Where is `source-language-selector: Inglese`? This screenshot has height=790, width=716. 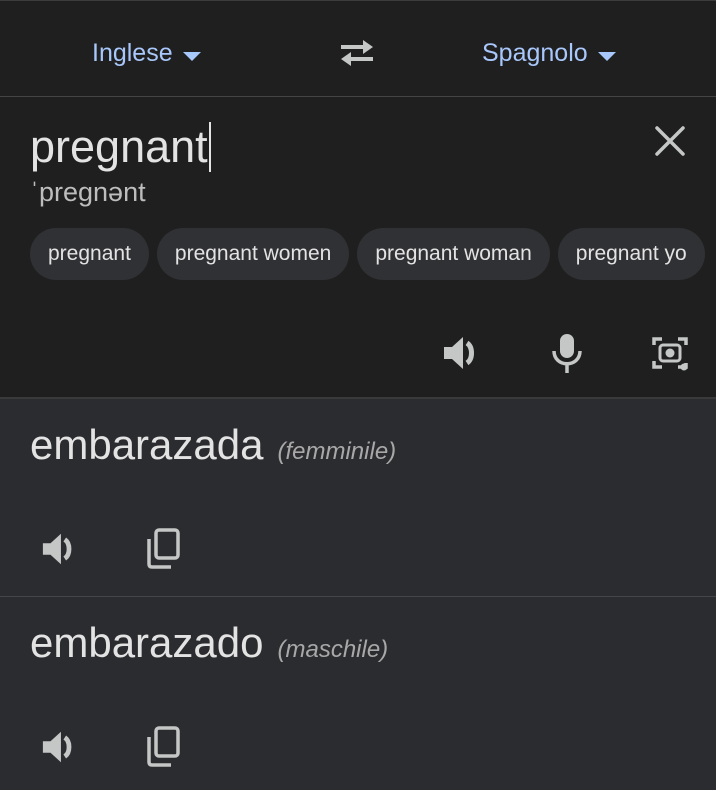
source-language-selector: Inglese is located at coordinates (146, 53).